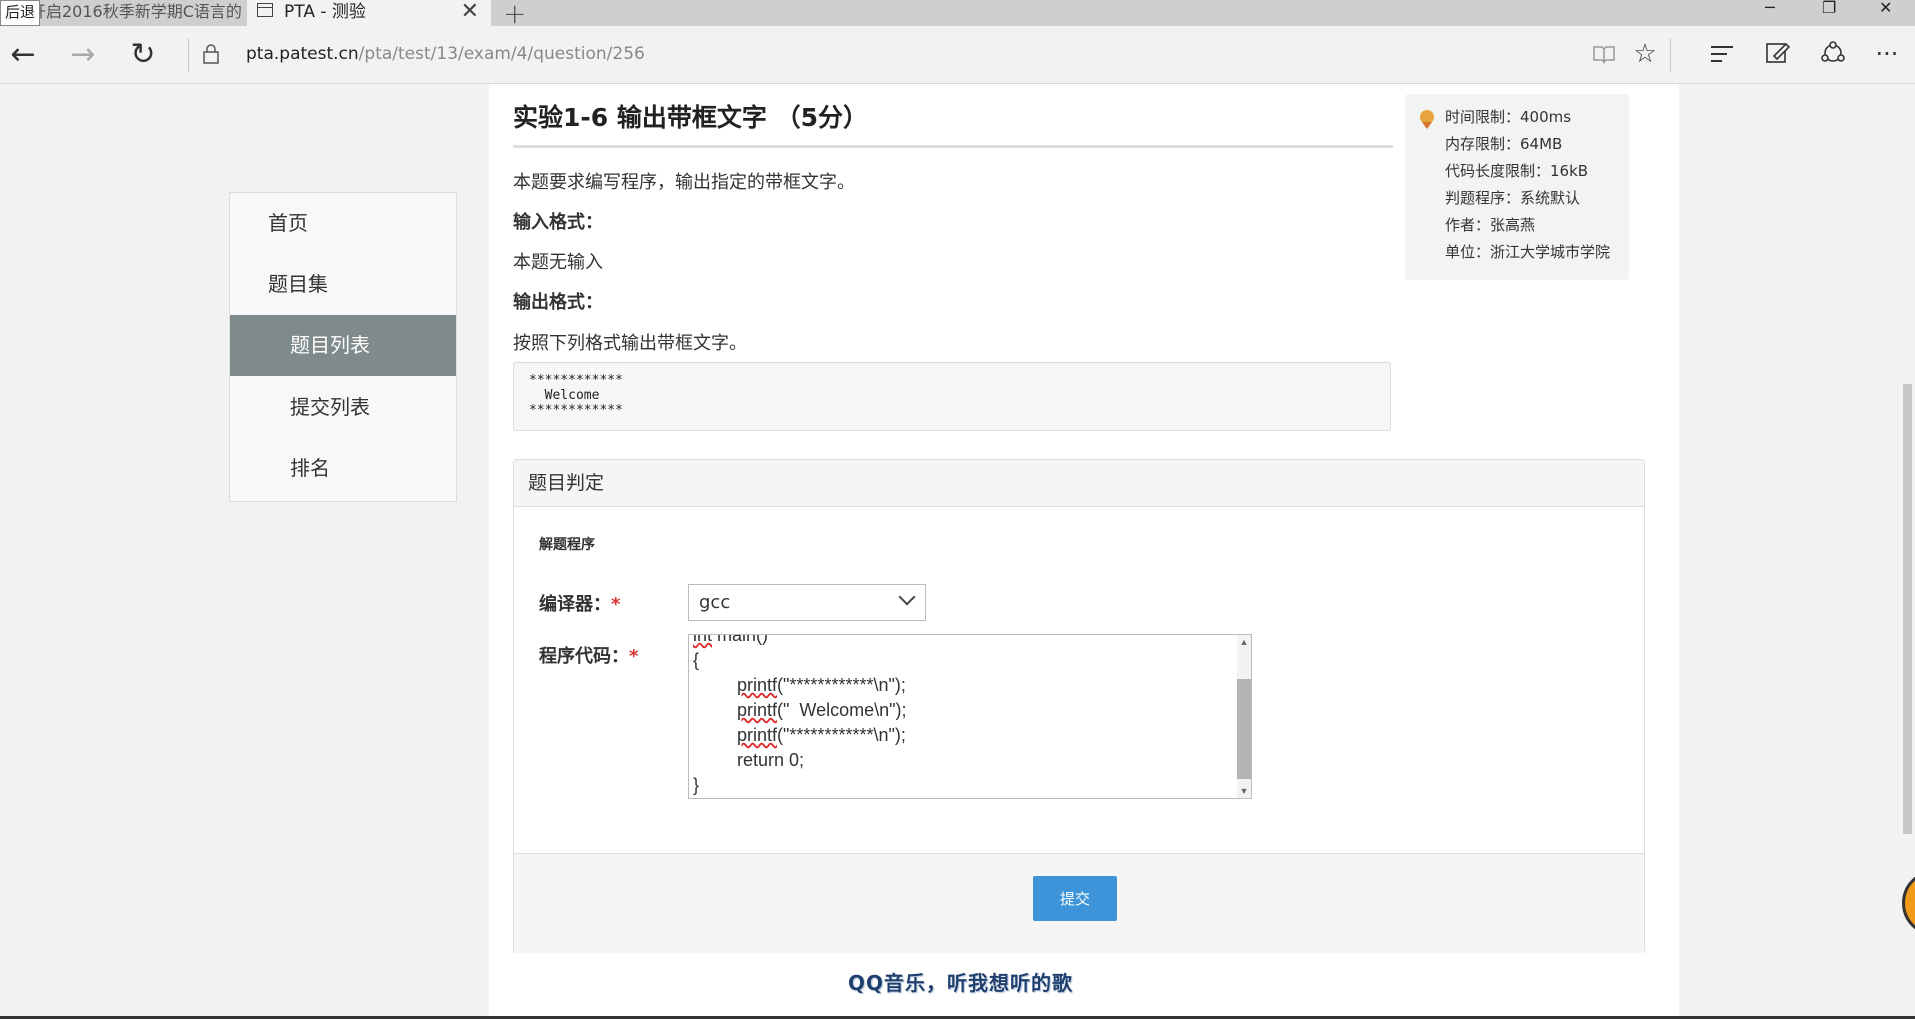  I want to click on sidebar-item-label: 排名, so click(310, 468).